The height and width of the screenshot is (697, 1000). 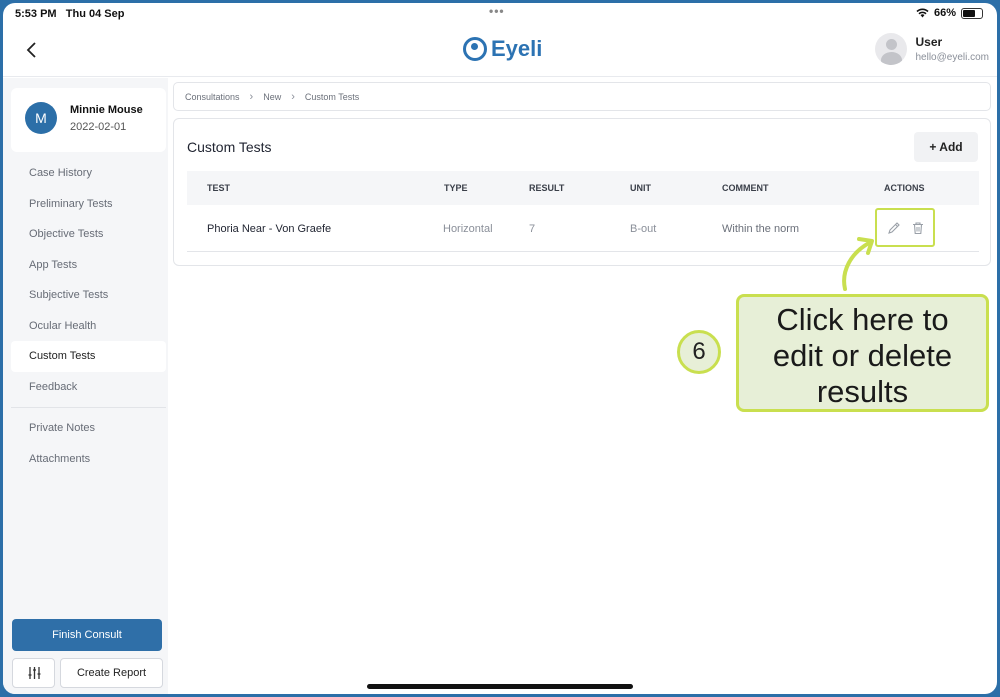 I want to click on breadcrumb-new: New, so click(x=272, y=97).